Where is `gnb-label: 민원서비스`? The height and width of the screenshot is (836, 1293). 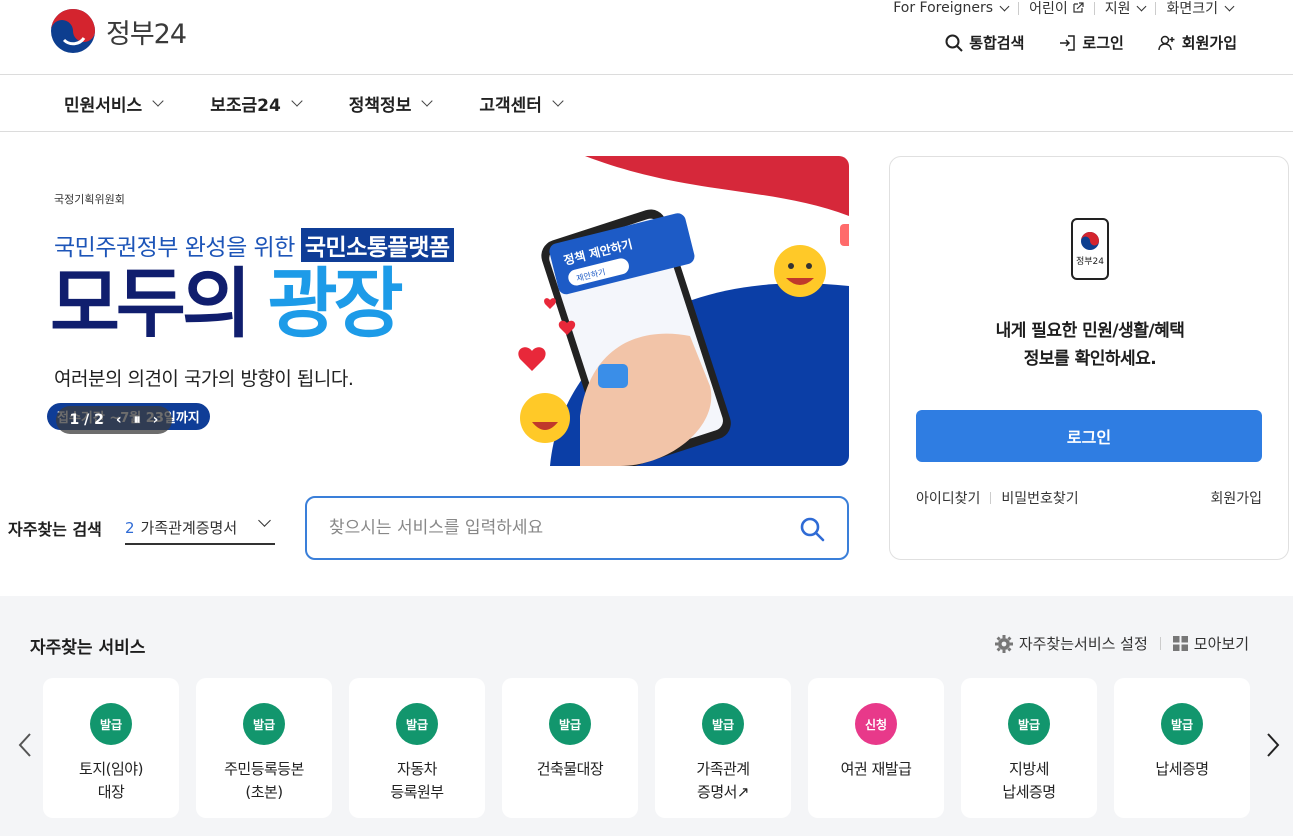
gnb-label: 민원서비스 is located at coordinates (103, 105).